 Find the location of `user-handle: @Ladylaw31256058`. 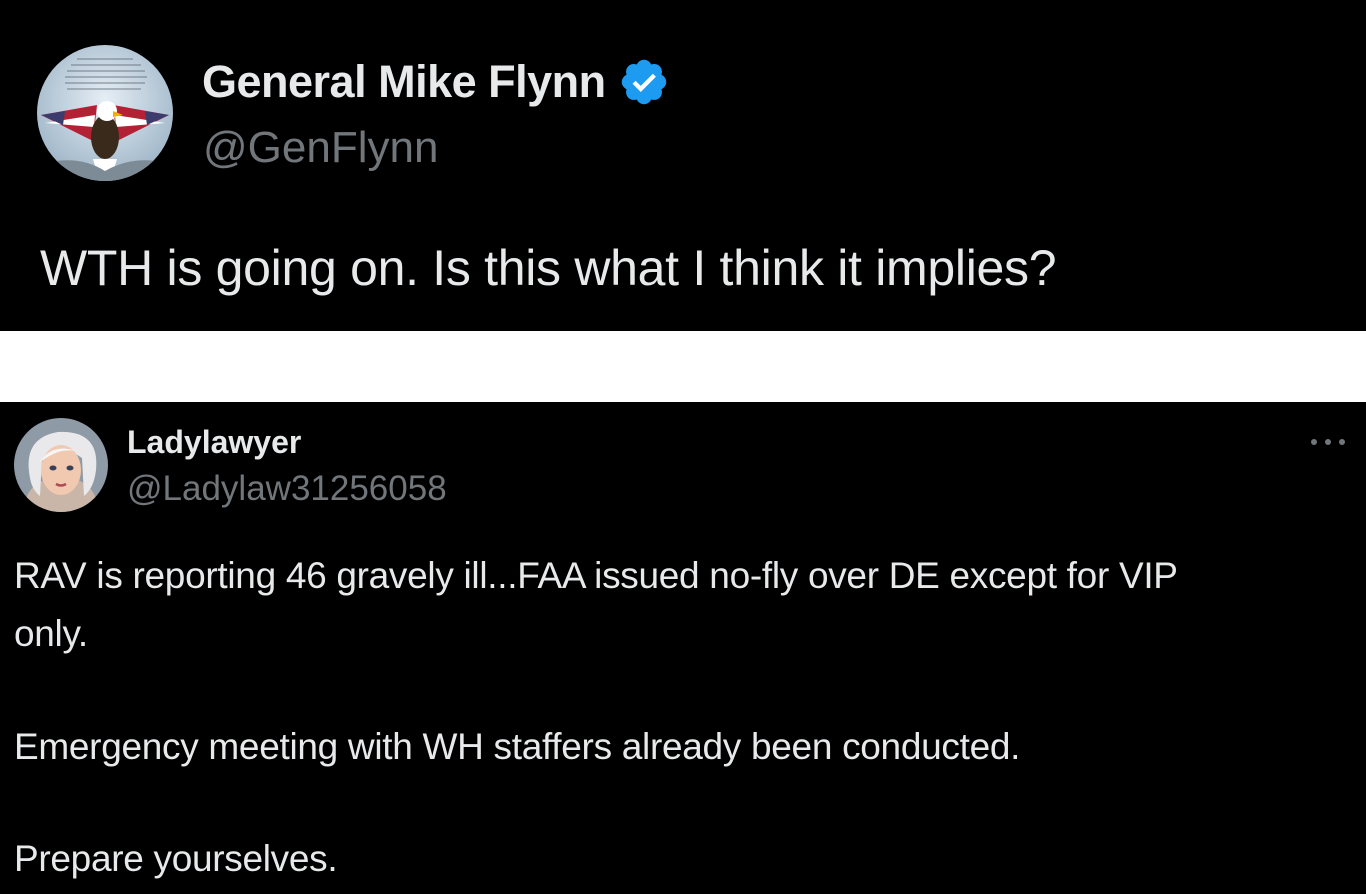

user-handle: @Ladylaw31256058 is located at coordinates (287, 489).